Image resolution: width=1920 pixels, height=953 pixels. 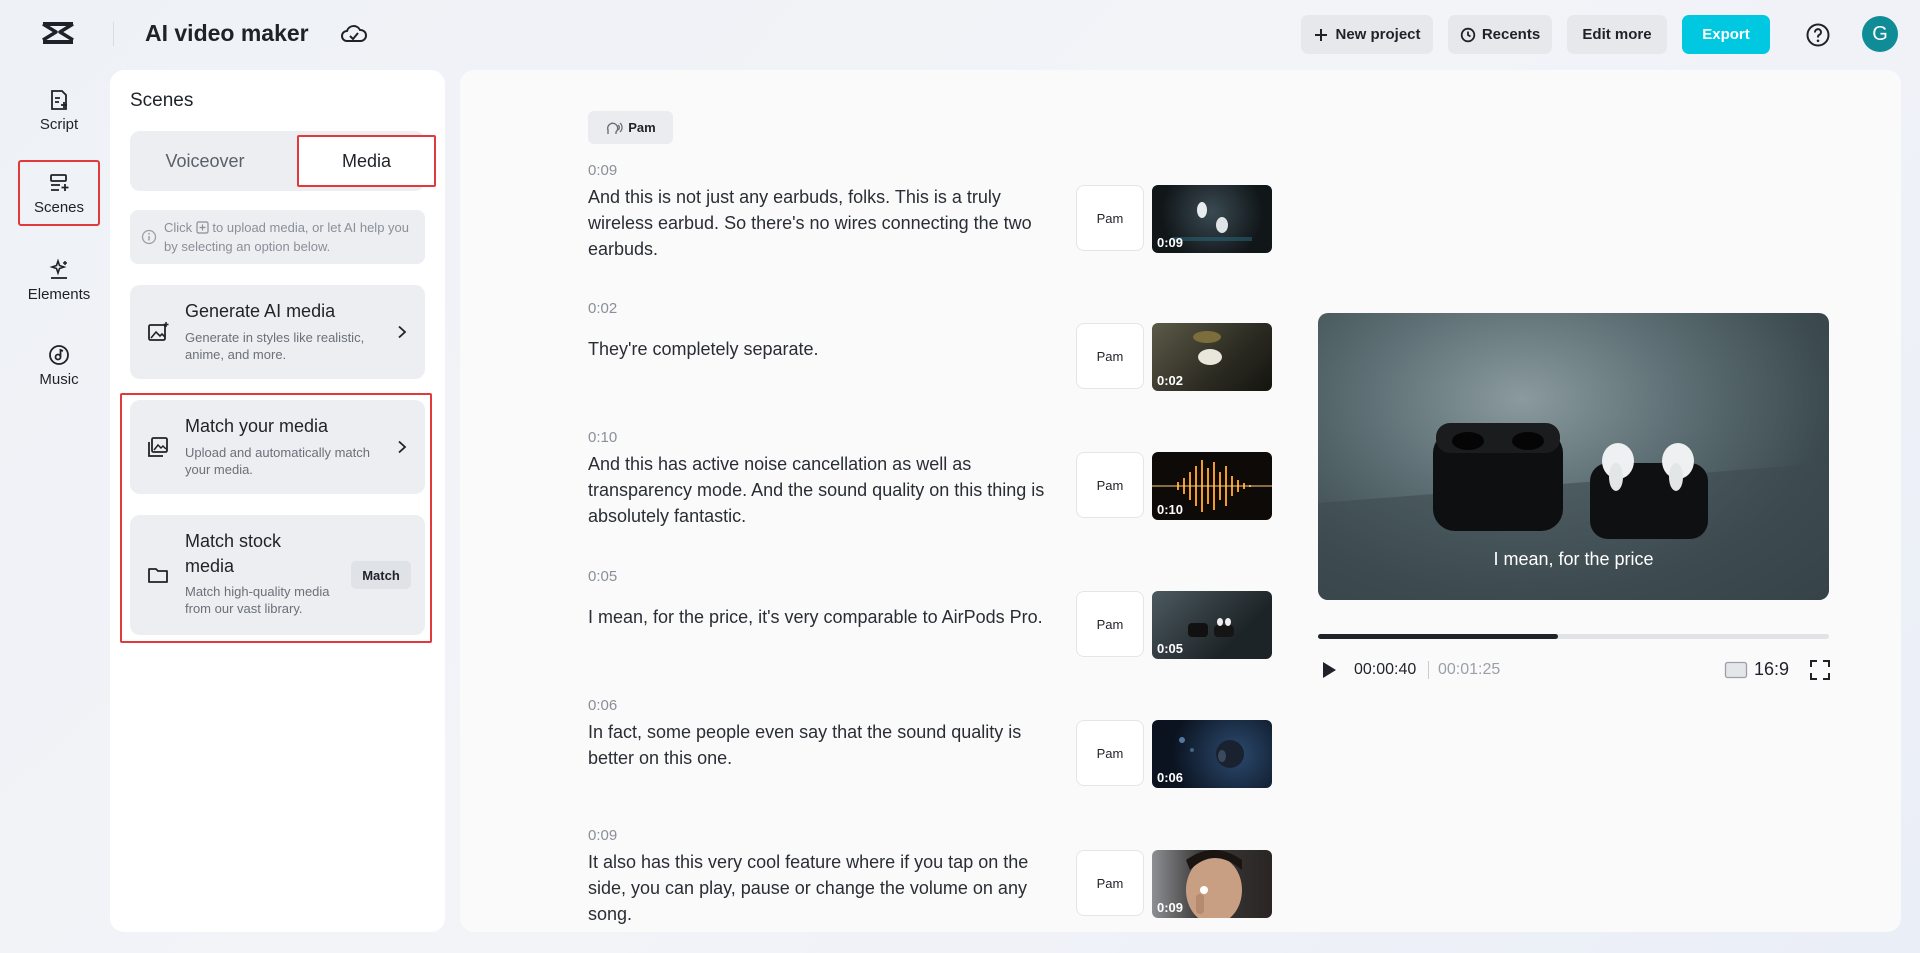 I want to click on upload-box-icon, so click(x=202, y=227).